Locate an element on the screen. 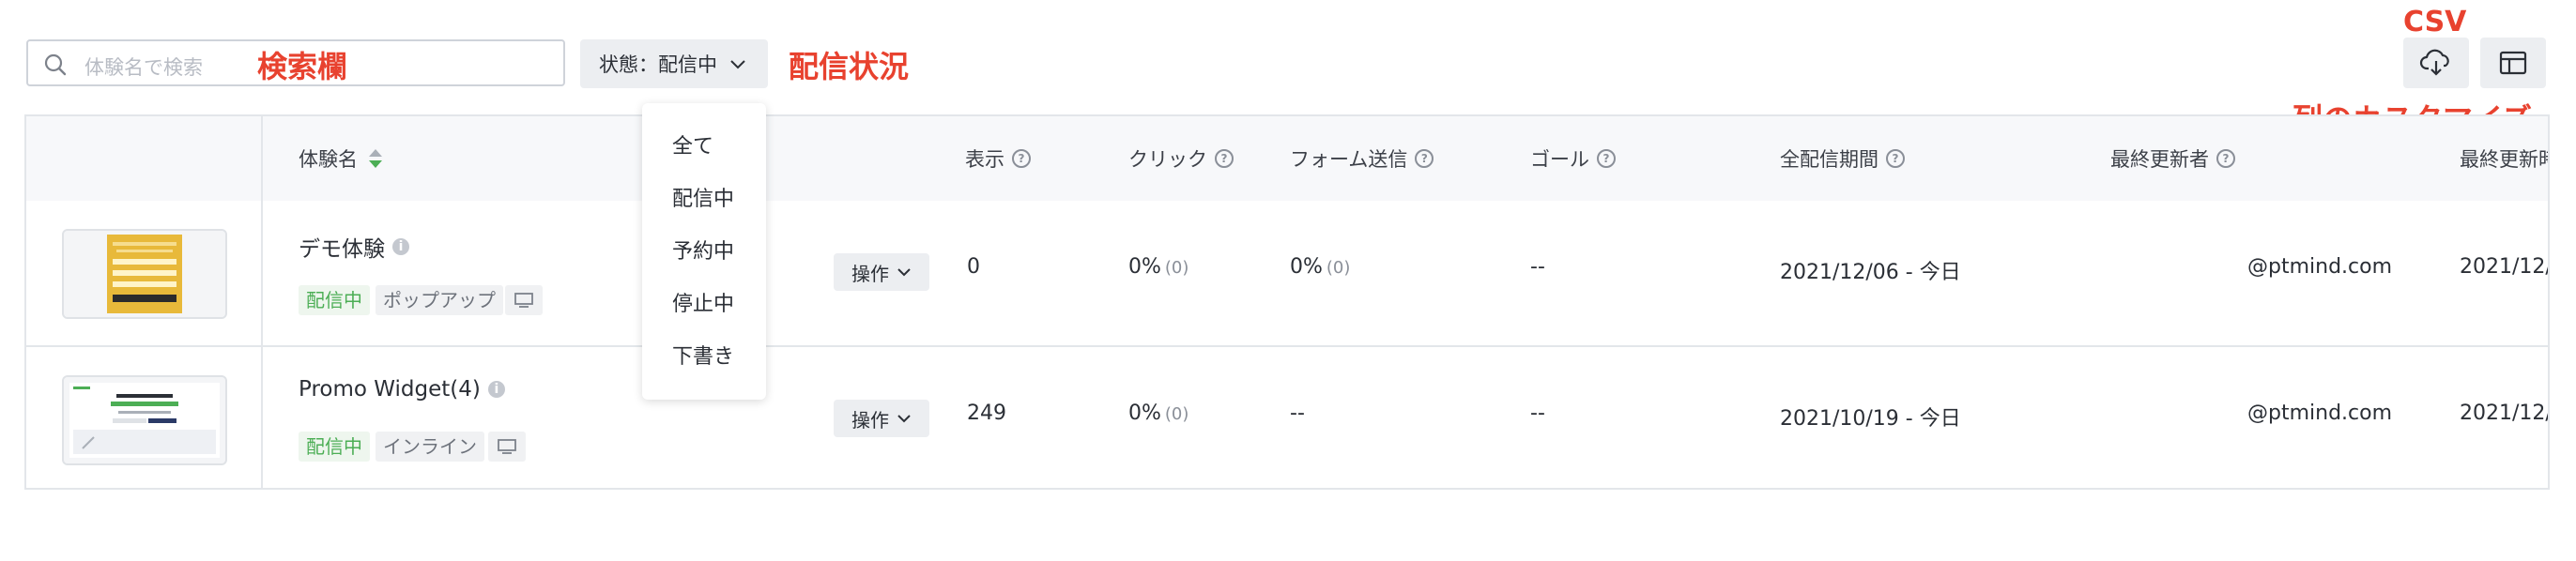 This screenshot has height=561, width=2576. status-option-active: 配信中 is located at coordinates (703, 197).